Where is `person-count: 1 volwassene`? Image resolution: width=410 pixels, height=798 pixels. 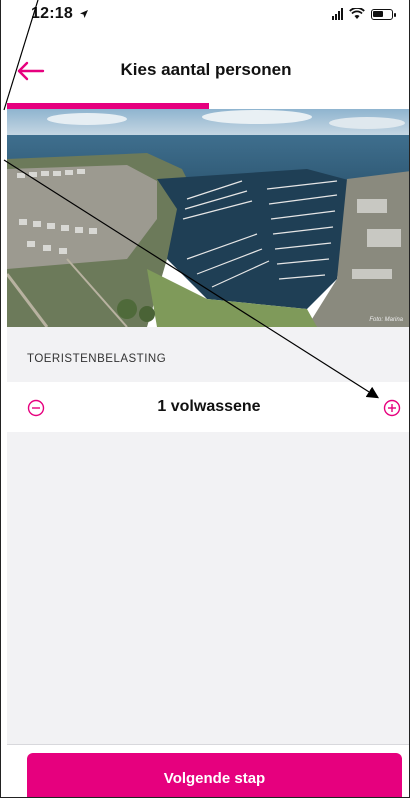
person-count: 1 volwassene is located at coordinates (209, 406).